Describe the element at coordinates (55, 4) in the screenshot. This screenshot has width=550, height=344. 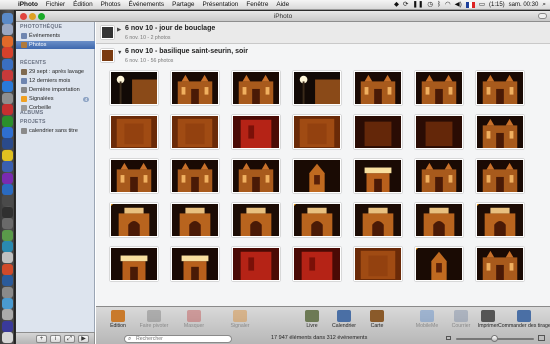
I see `menu-fichier: Fichier` at that location.